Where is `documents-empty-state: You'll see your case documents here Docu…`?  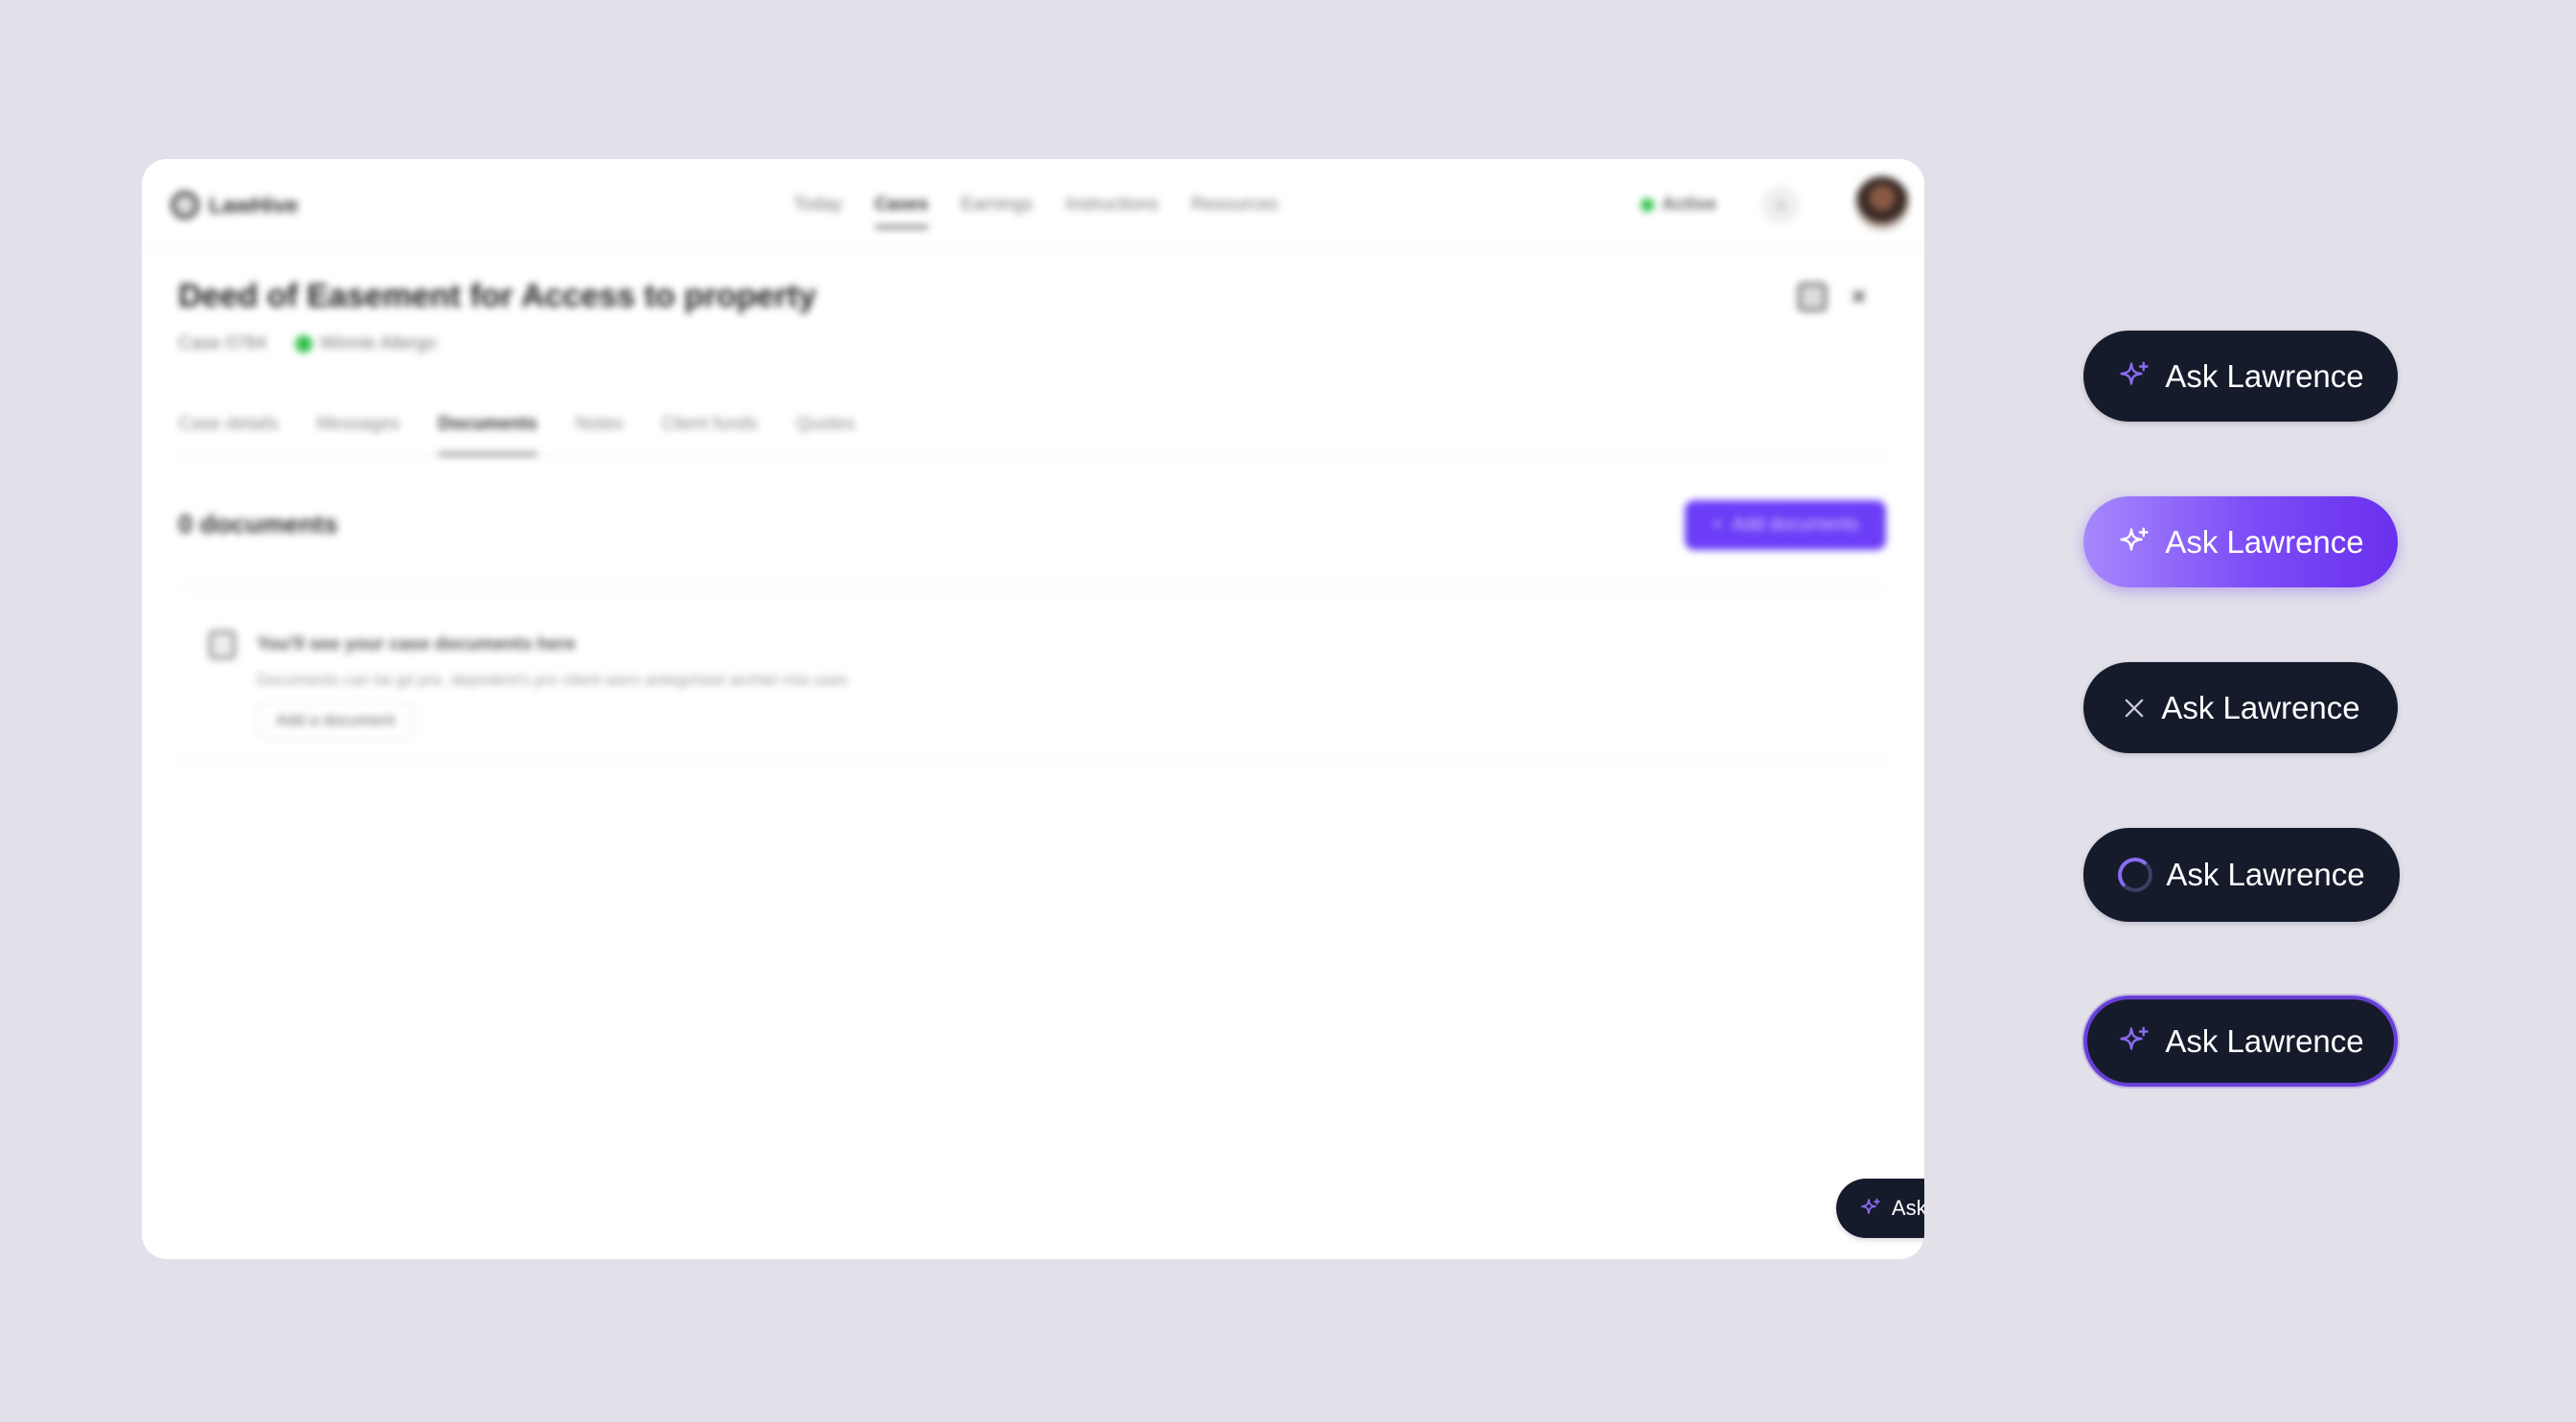 documents-empty-state: You'll see your case documents here Docu… is located at coordinates (1033, 681).